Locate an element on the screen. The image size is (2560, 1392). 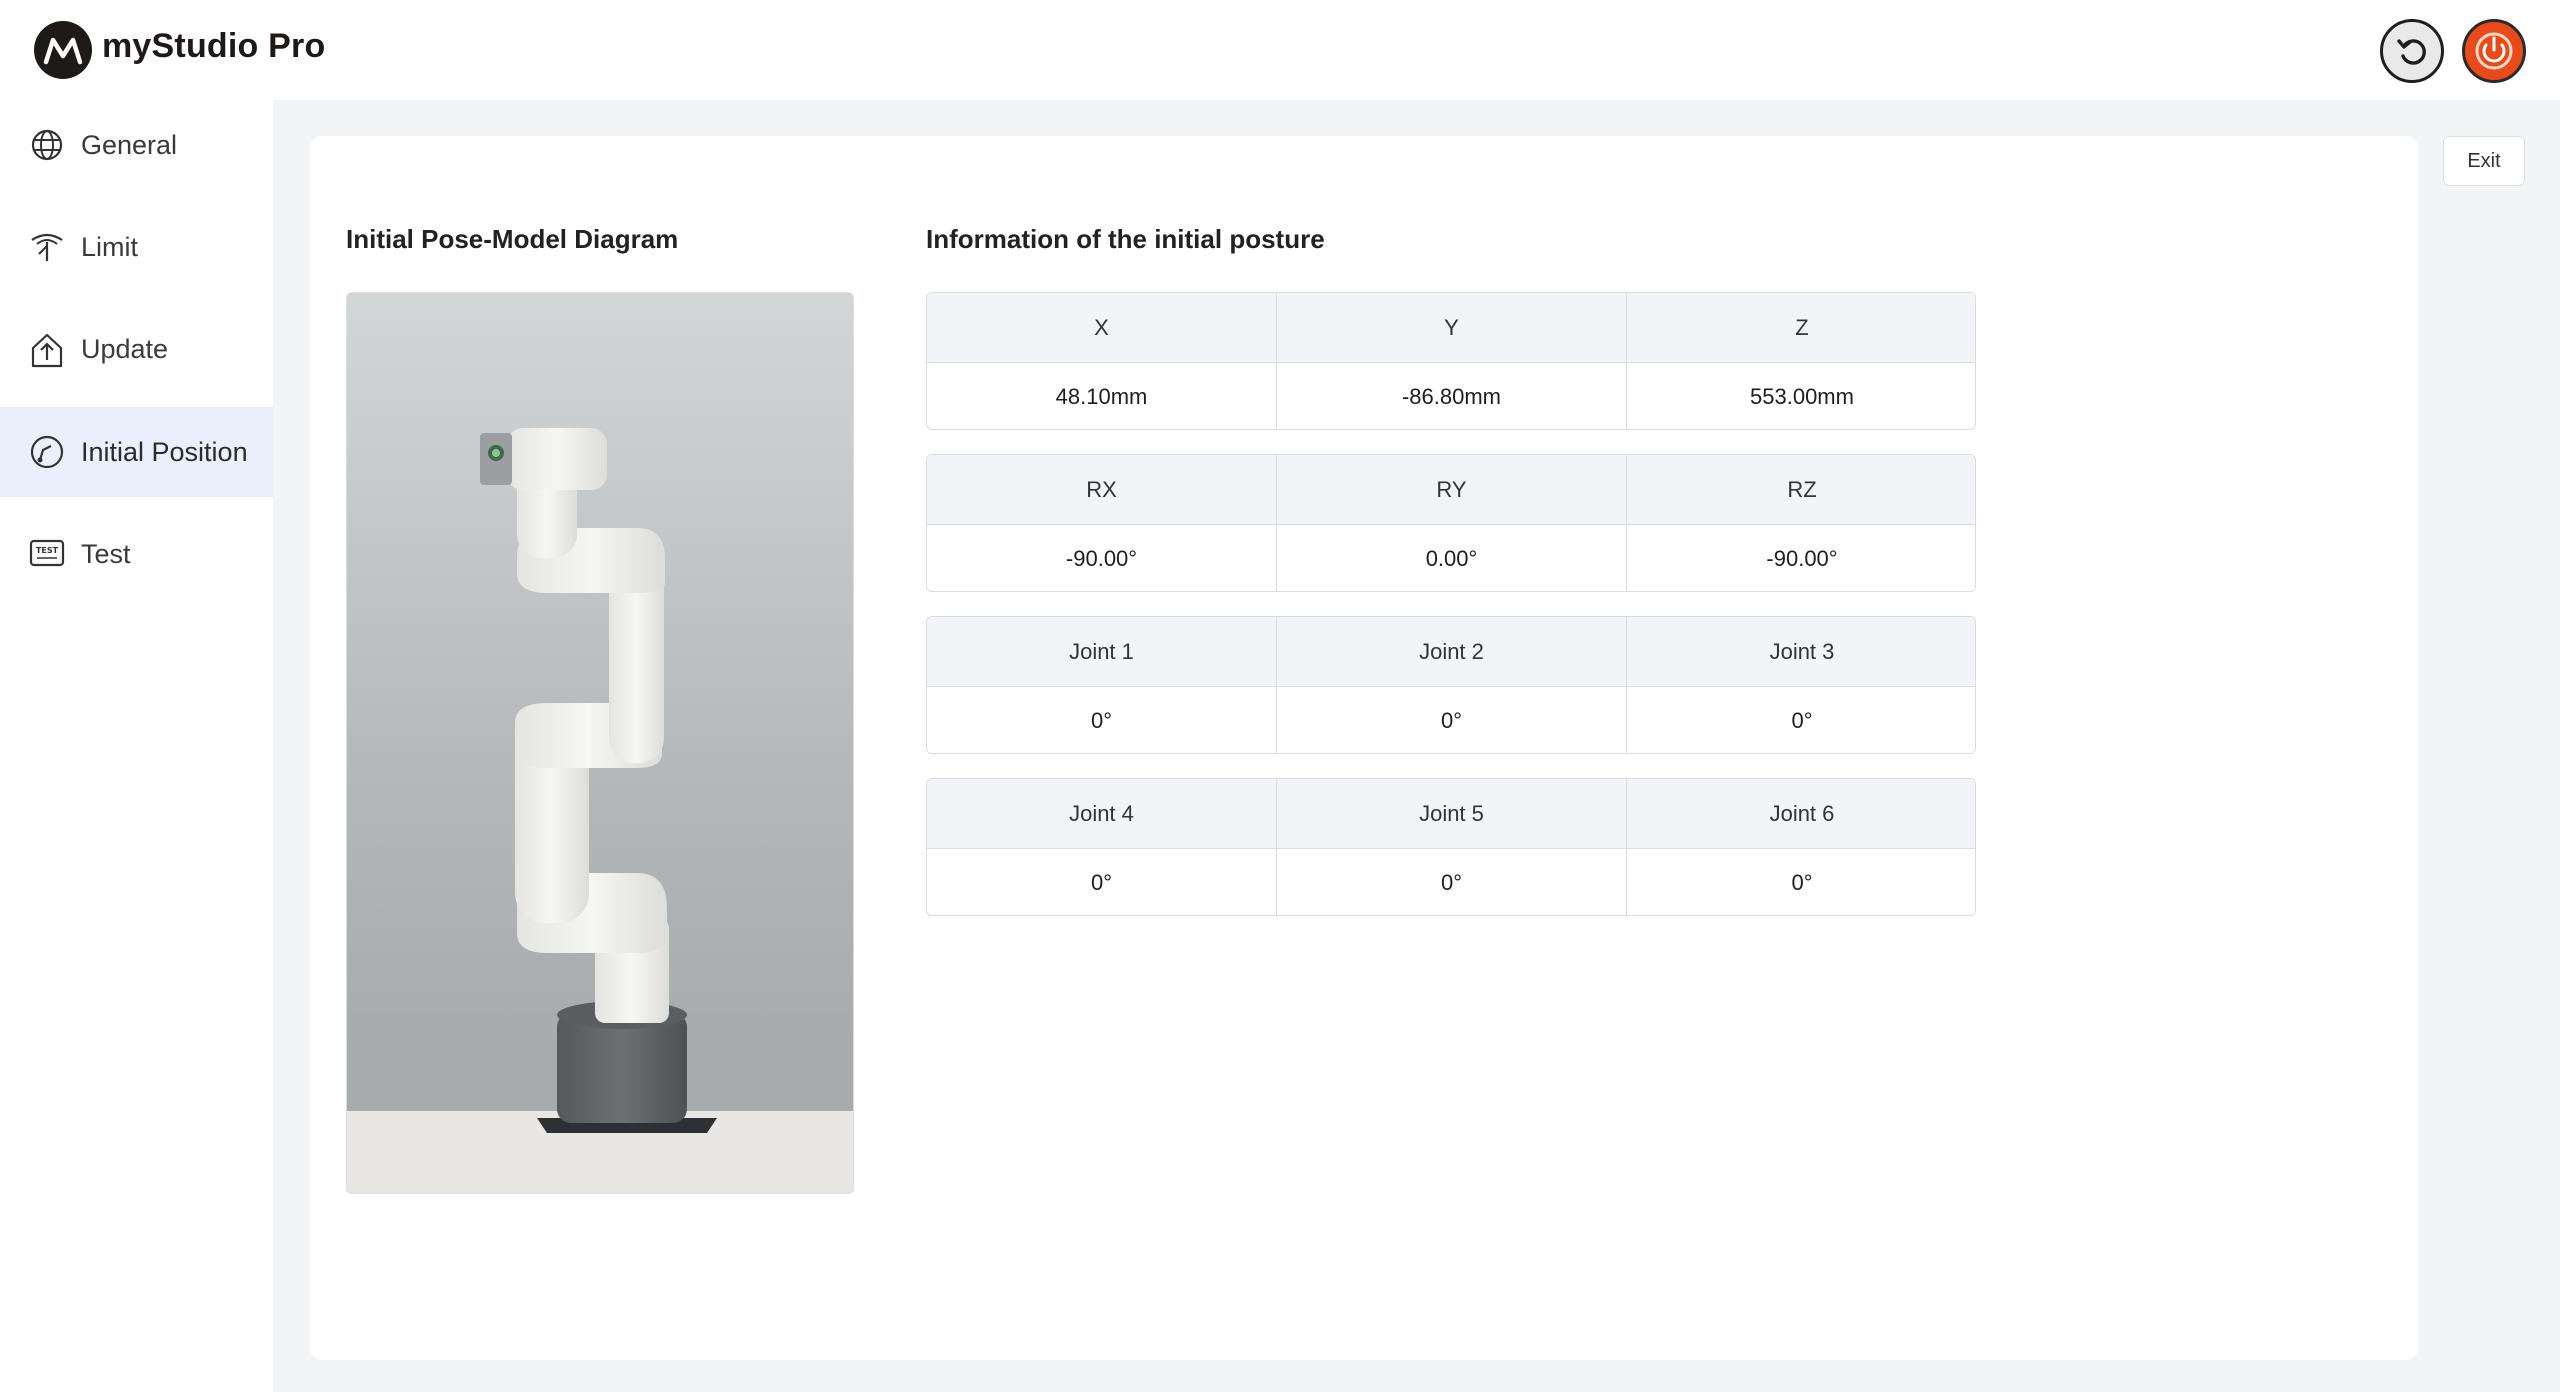
diagram-title: Initial Pose-Model Diagram is located at coordinates (512, 239).